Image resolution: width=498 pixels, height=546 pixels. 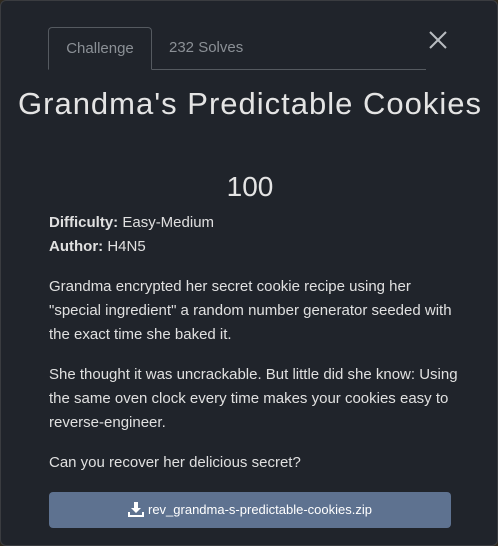 What do you see at coordinates (76, 246) in the screenshot?
I see `author-label: Author:` at bounding box center [76, 246].